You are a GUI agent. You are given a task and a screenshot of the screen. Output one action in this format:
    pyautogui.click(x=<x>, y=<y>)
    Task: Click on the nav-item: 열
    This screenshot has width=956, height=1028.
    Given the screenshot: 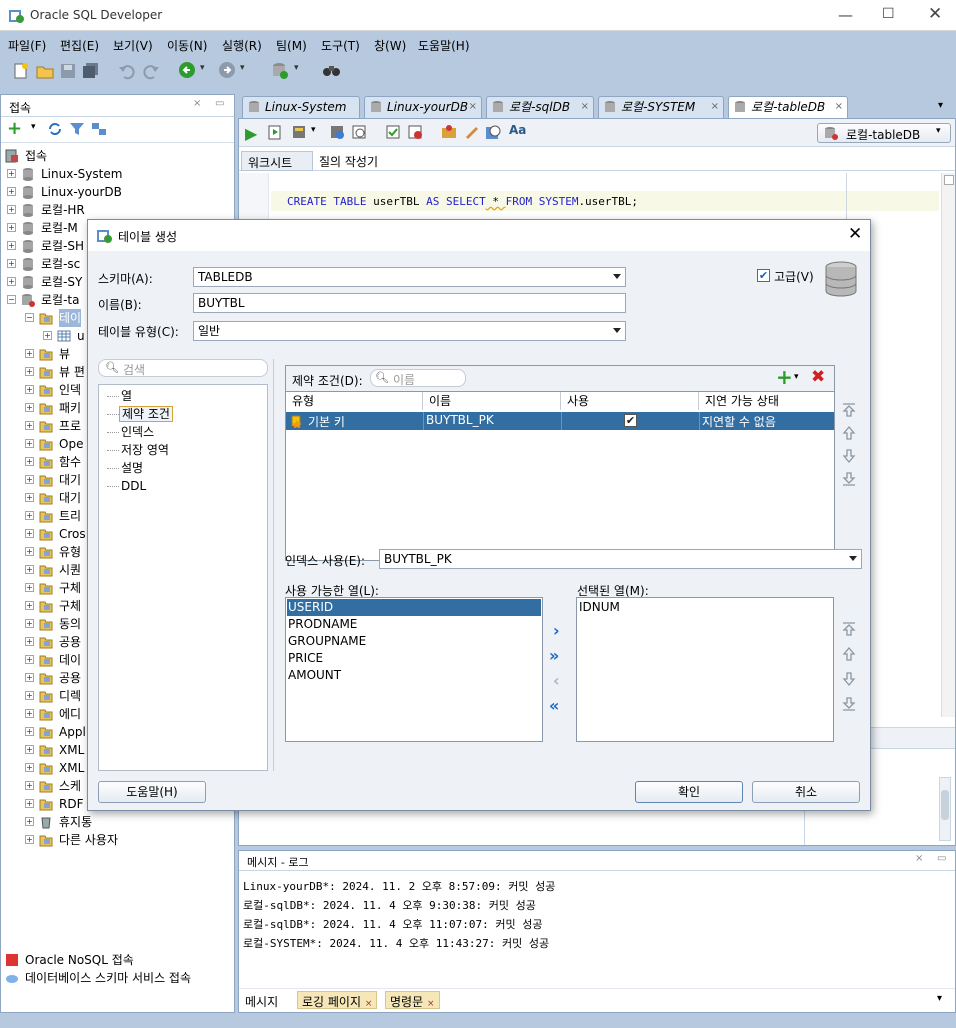 What is the action you would take?
    pyautogui.click(x=120, y=396)
    